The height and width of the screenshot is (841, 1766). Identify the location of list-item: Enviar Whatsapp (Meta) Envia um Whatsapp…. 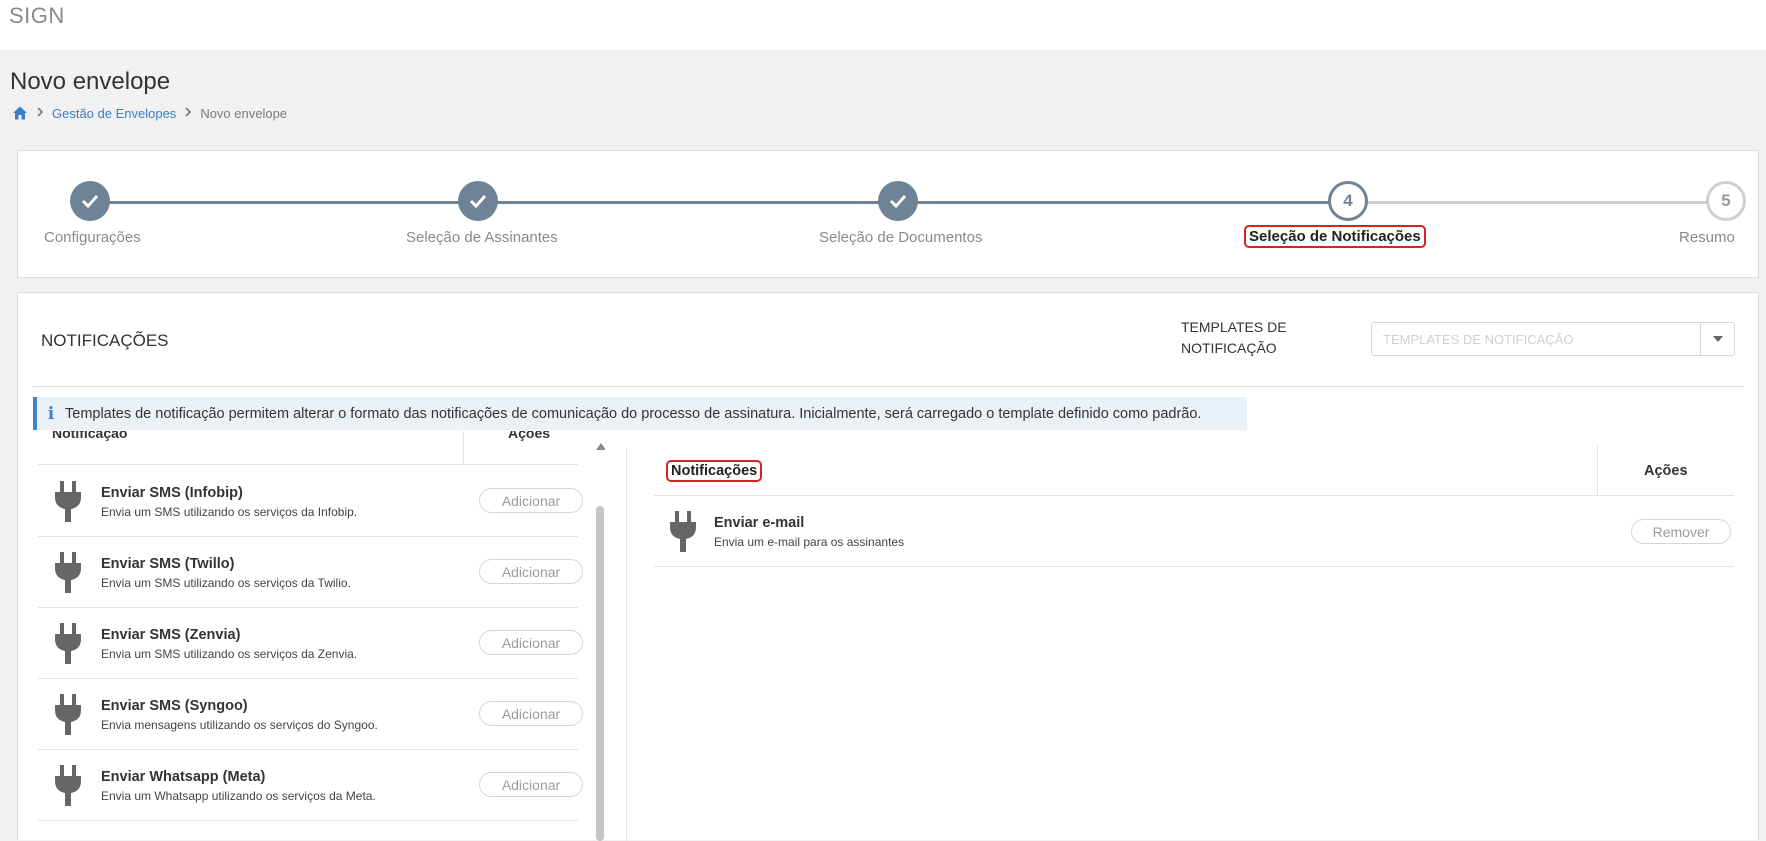
(310, 785).